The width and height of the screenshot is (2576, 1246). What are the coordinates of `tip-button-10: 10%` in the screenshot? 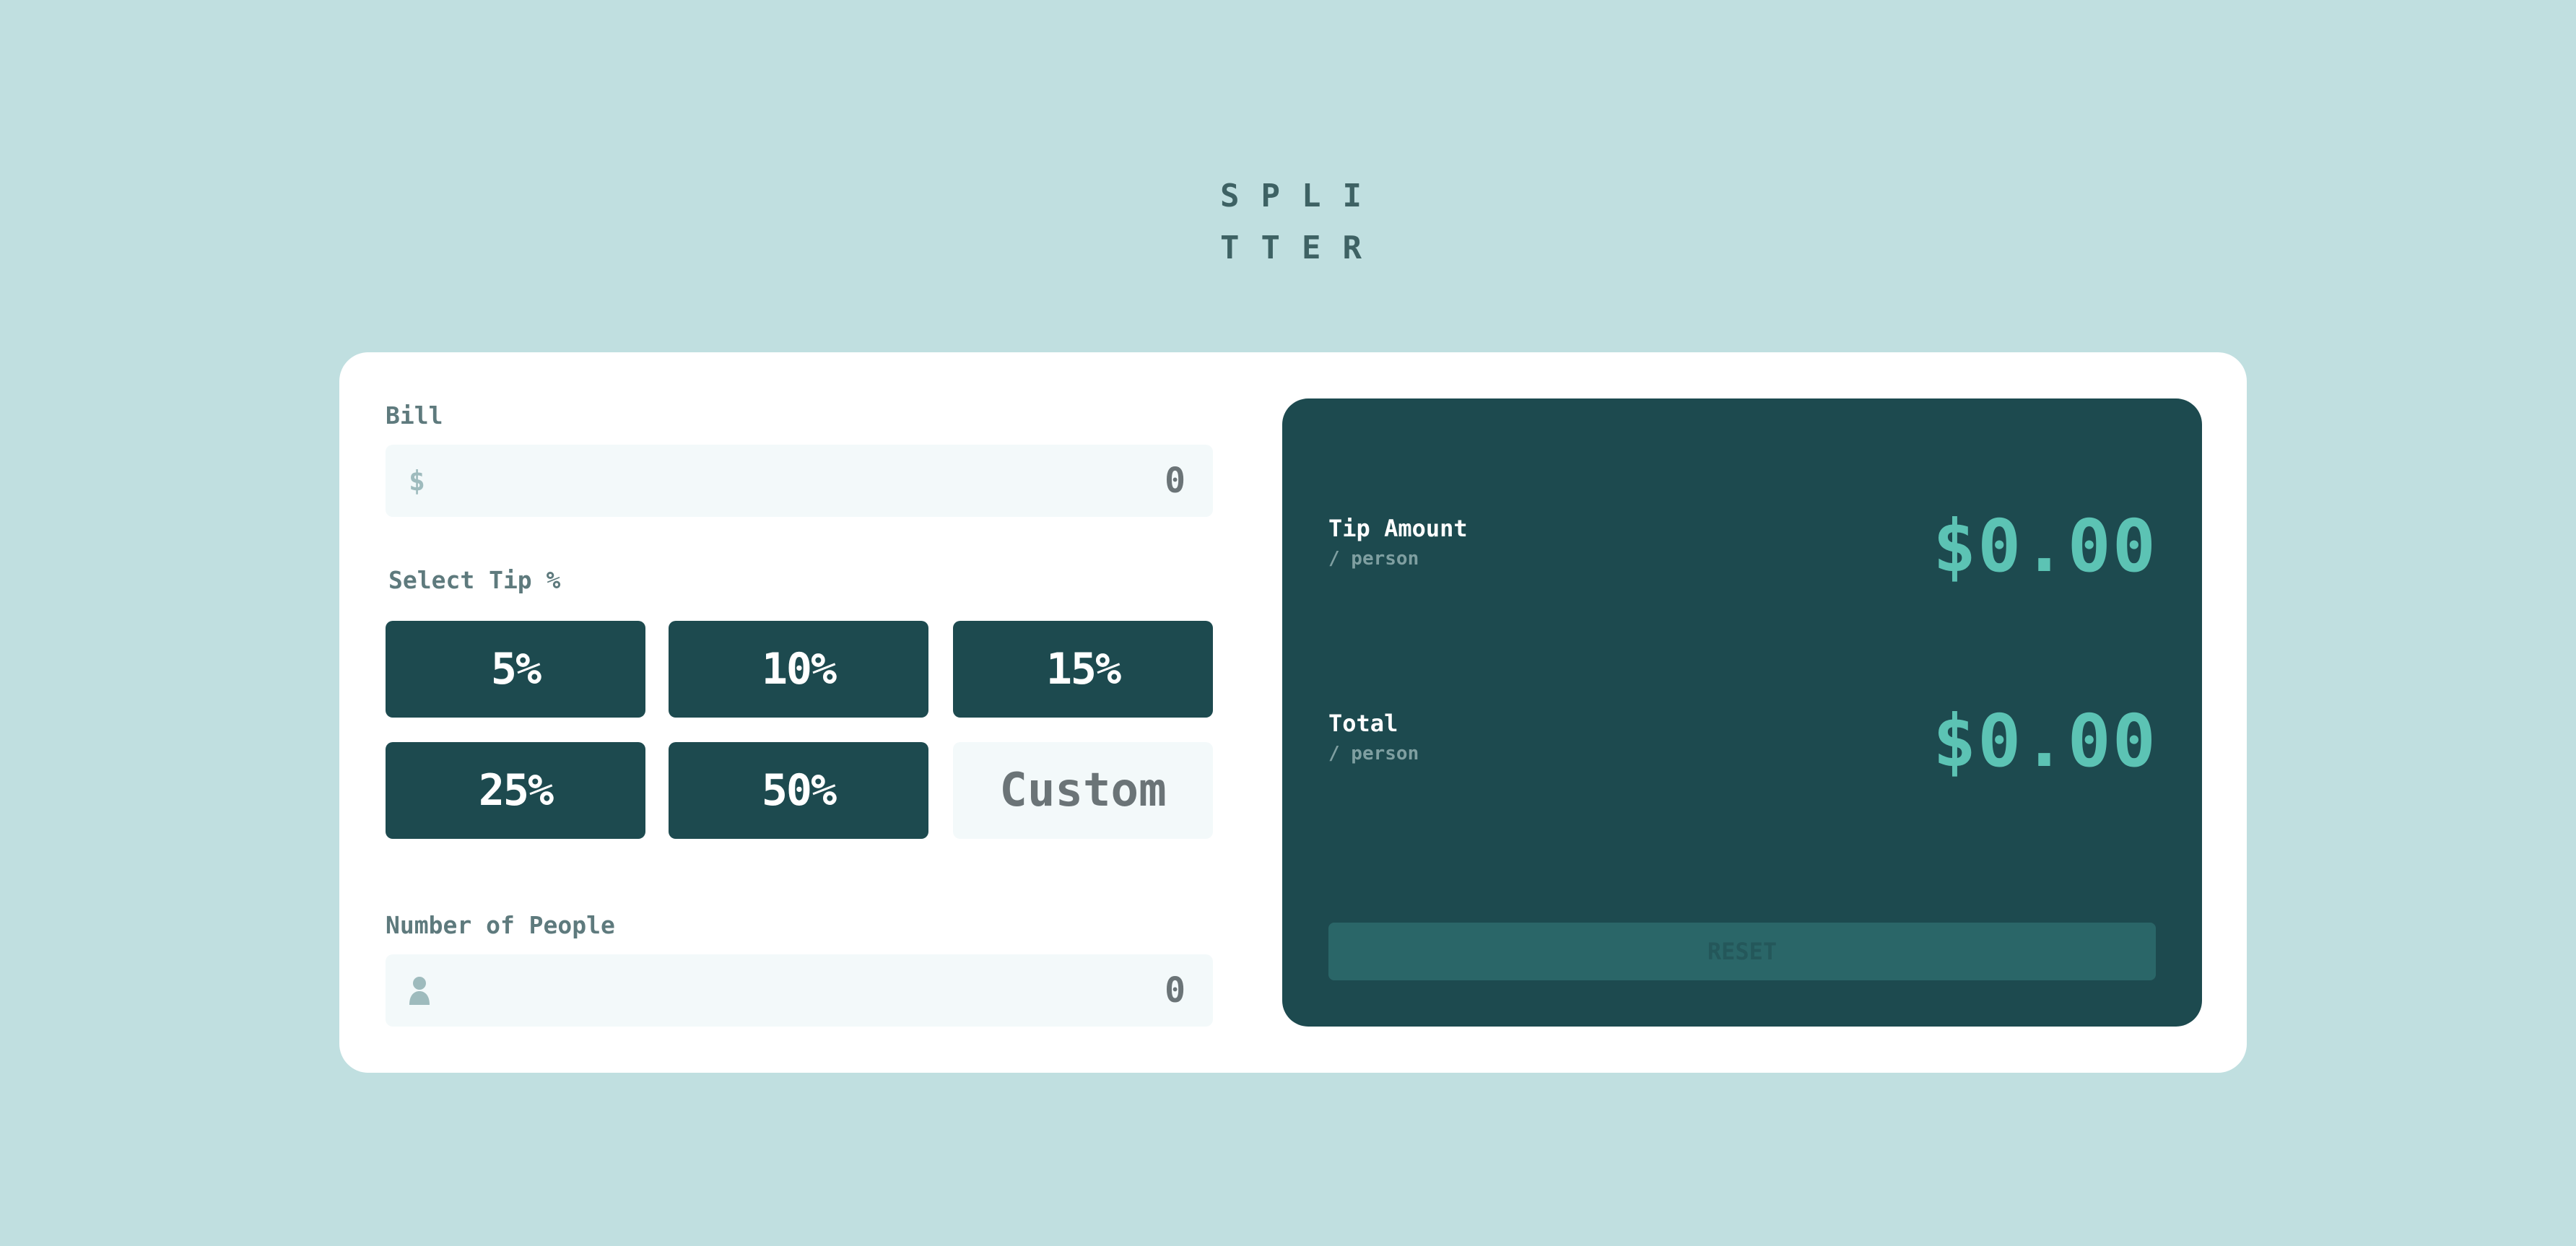 It's located at (799, 669).